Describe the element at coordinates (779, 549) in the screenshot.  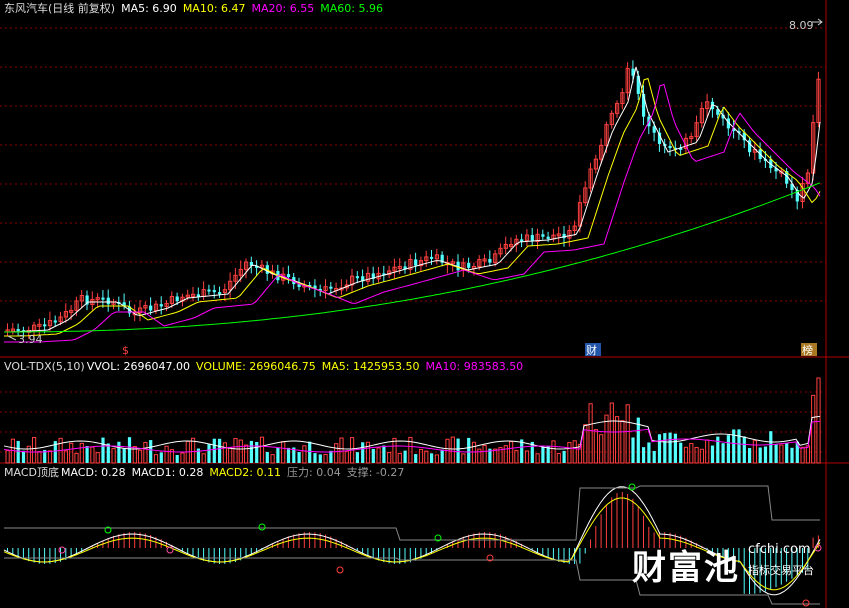
I see `watermark-site: cfchi.com` at that location.